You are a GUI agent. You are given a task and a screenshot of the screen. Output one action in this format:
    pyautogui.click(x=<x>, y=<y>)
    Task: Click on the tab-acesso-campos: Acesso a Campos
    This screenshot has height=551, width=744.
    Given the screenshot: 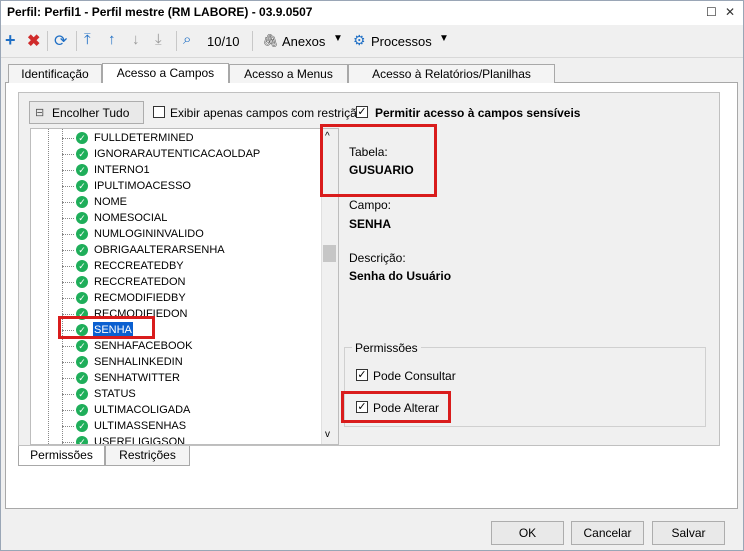 What is the action you would take?
    pyautogui.click(x=165, y=73)
    